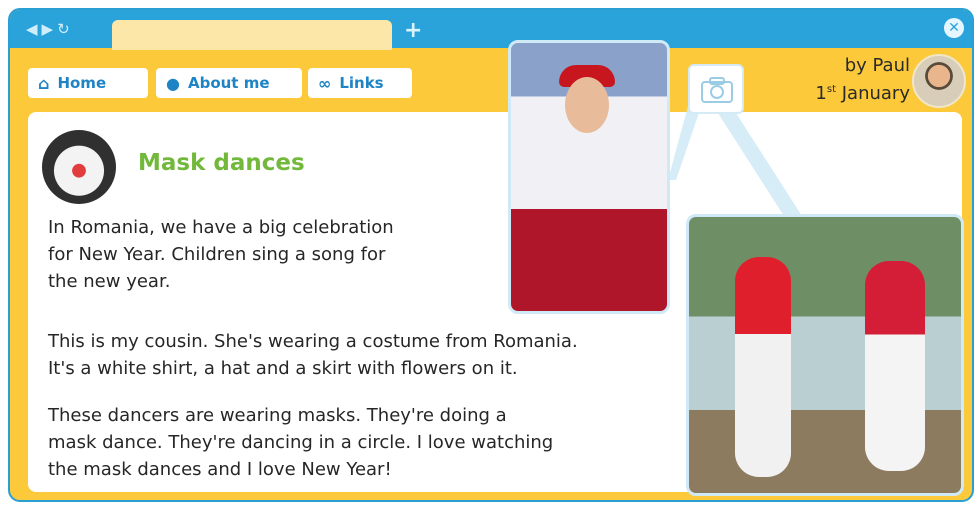 Image resolution: width=980 pixels, height=507 pixels. I want to click on photo-face, so click(587, 105).